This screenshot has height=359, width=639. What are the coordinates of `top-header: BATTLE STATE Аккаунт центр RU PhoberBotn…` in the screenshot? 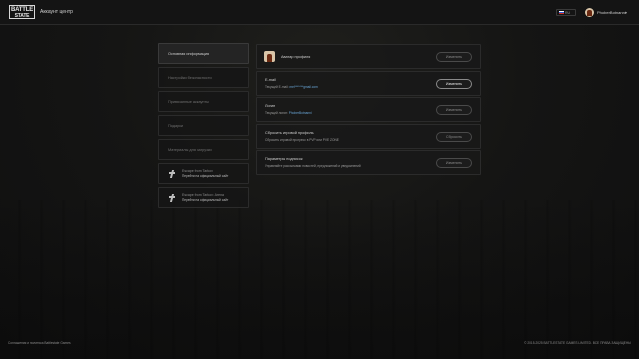 It's located at (319, 12).